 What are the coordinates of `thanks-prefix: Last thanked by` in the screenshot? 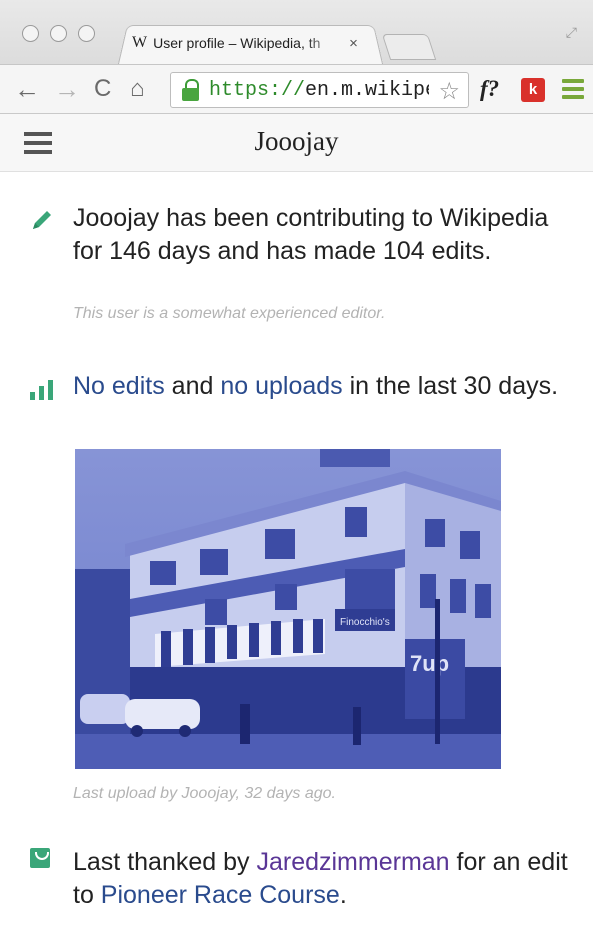 It's located at (165, 862).